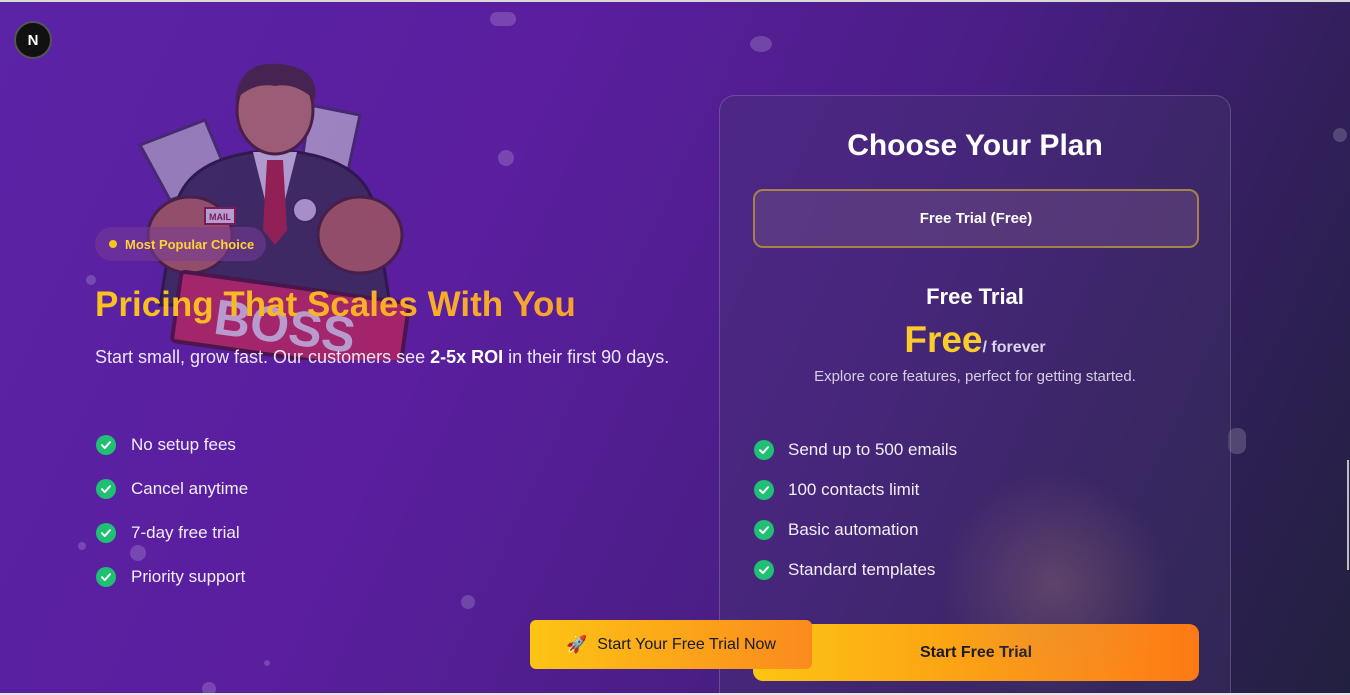 The width and height of the screenshot is (1350, 695). Describe the element at coordinates (675, 1) in the screenshot. I see `window-top-border` at that location.